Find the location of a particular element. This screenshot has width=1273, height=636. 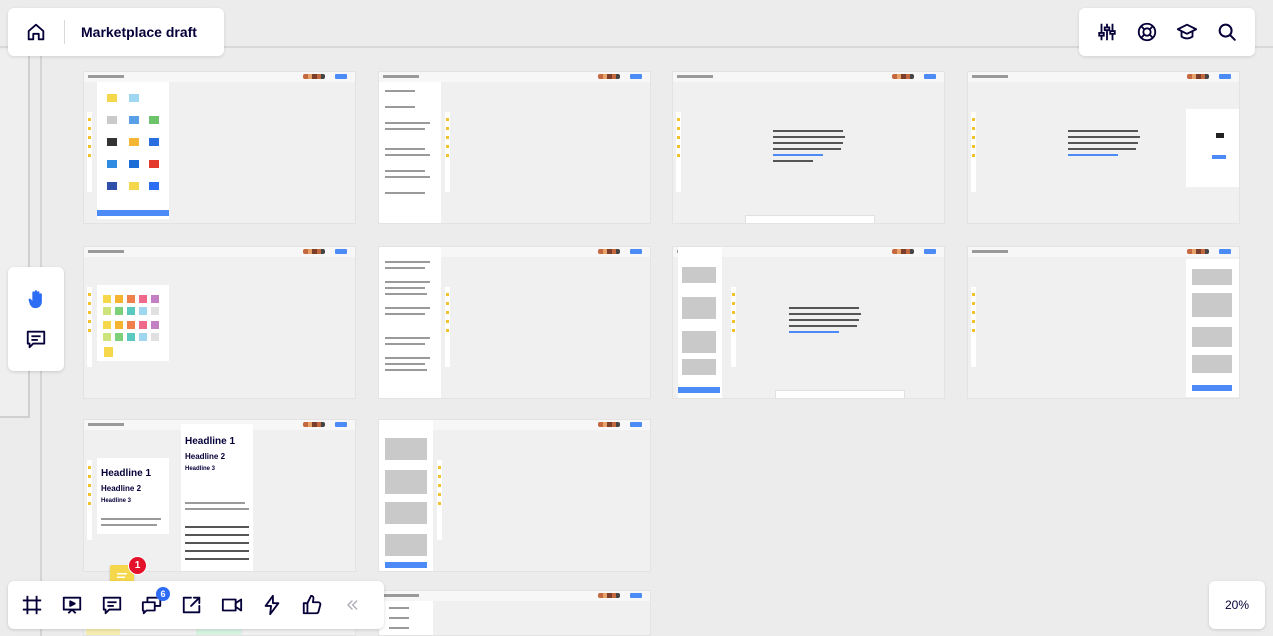

board-header: Marketplace draft is located at coordinates (116, 32).